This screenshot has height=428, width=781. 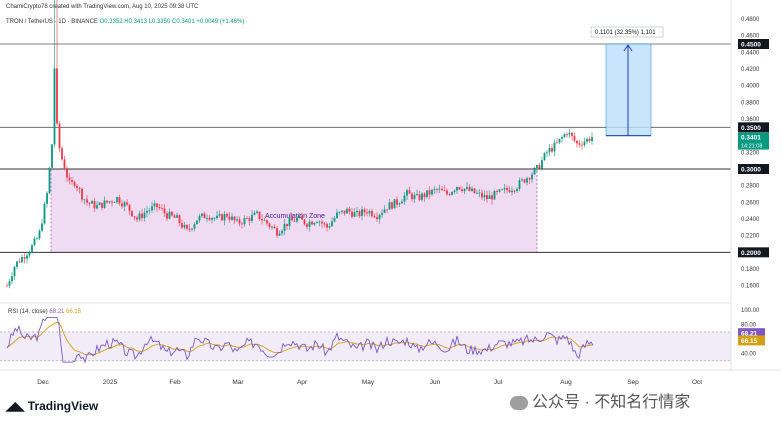 What do you see at coordinates (751, 253) in the screenshot?
I see `badge-020: 0.2000` at bounding box center [751, 253].